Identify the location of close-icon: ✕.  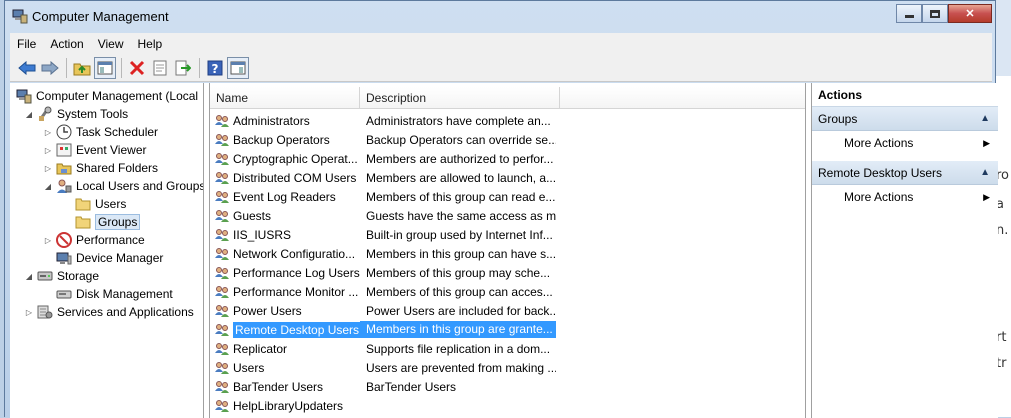
(970, 14).